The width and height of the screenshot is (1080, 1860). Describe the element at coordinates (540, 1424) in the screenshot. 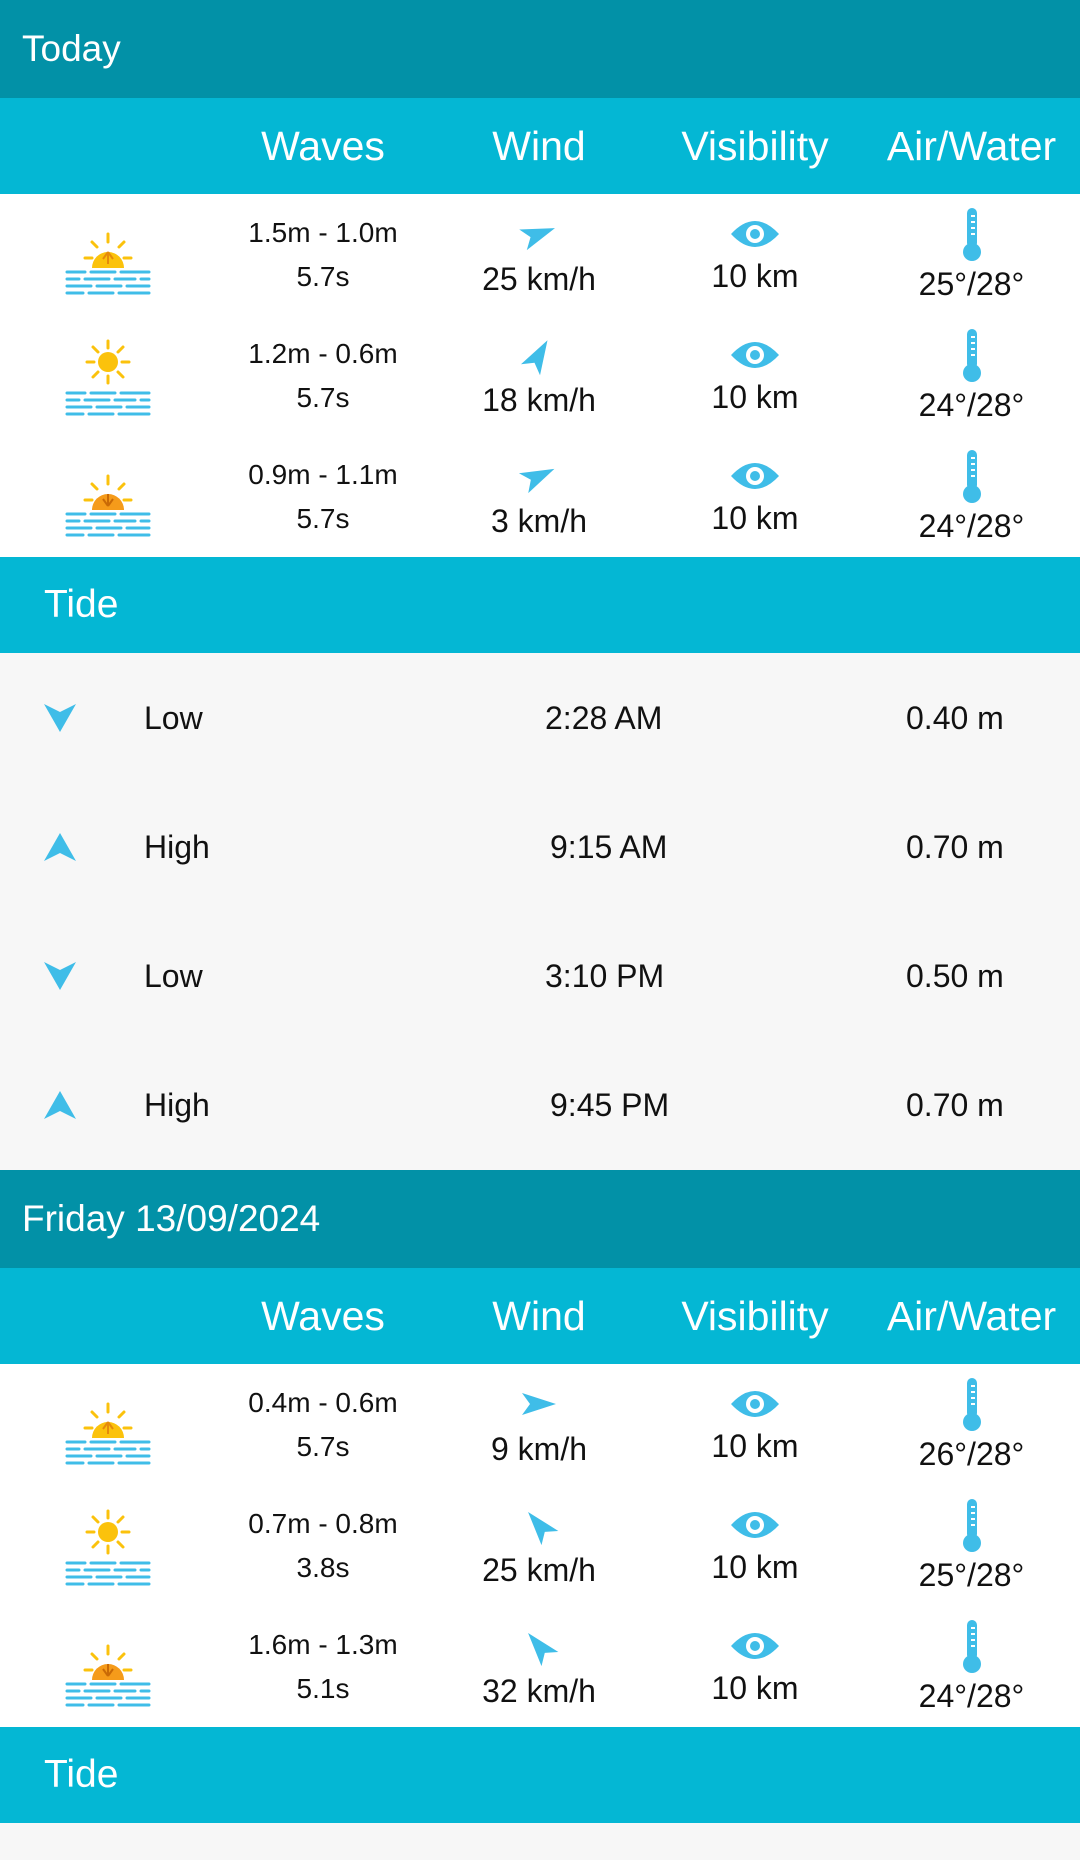

I see `forecast-row: 0.4m - 0.6m 5.7s 9 km/h 10 km 26°/28°` at that location.